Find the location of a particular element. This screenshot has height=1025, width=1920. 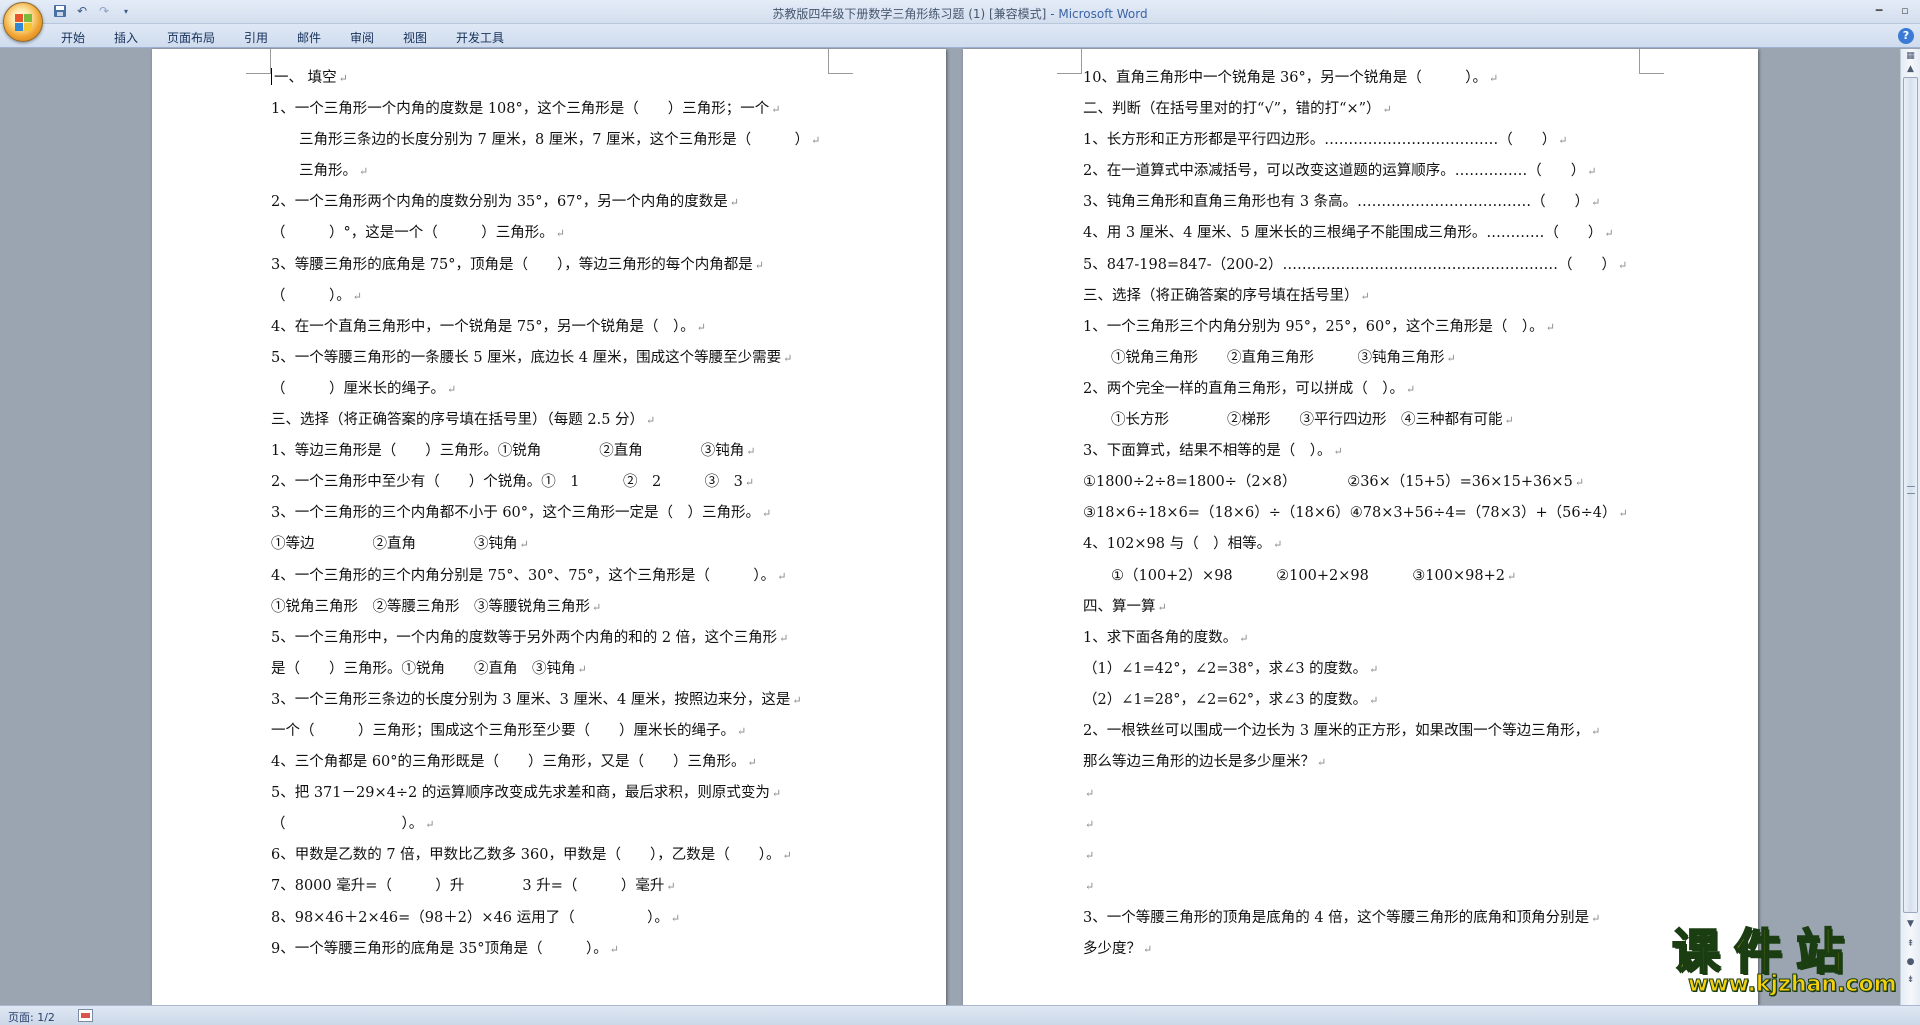

line-text: 5、一个三角形中，一个内角的度数等于另外两个内角的和的 2 倍，这个三角形 is located at coordinates (524, 637).